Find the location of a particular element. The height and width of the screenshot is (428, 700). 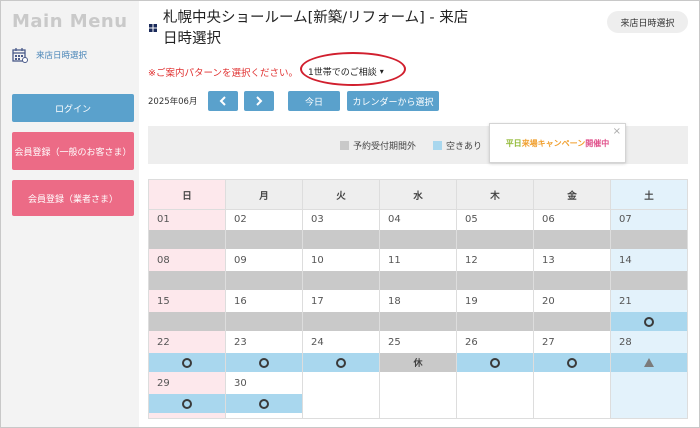

weekday-header: 木 is located at coordinates (495, 194).